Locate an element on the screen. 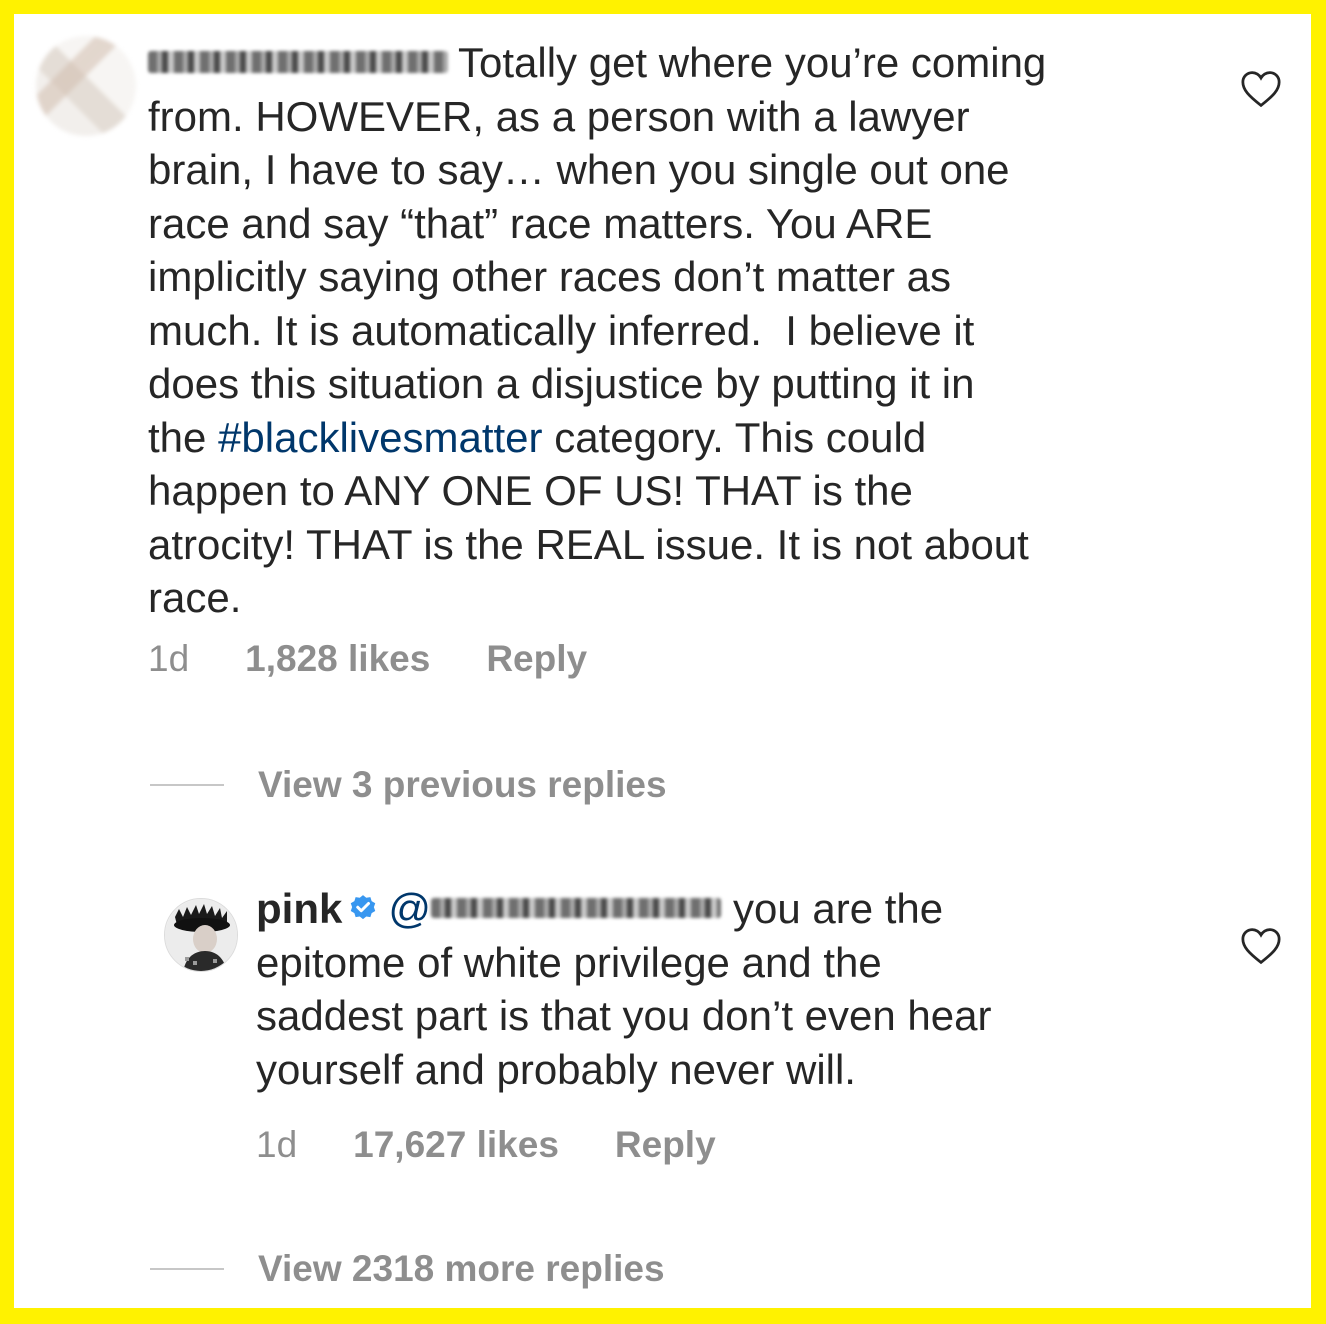  heart-outline-icon is located at coordinates (1261, 89).